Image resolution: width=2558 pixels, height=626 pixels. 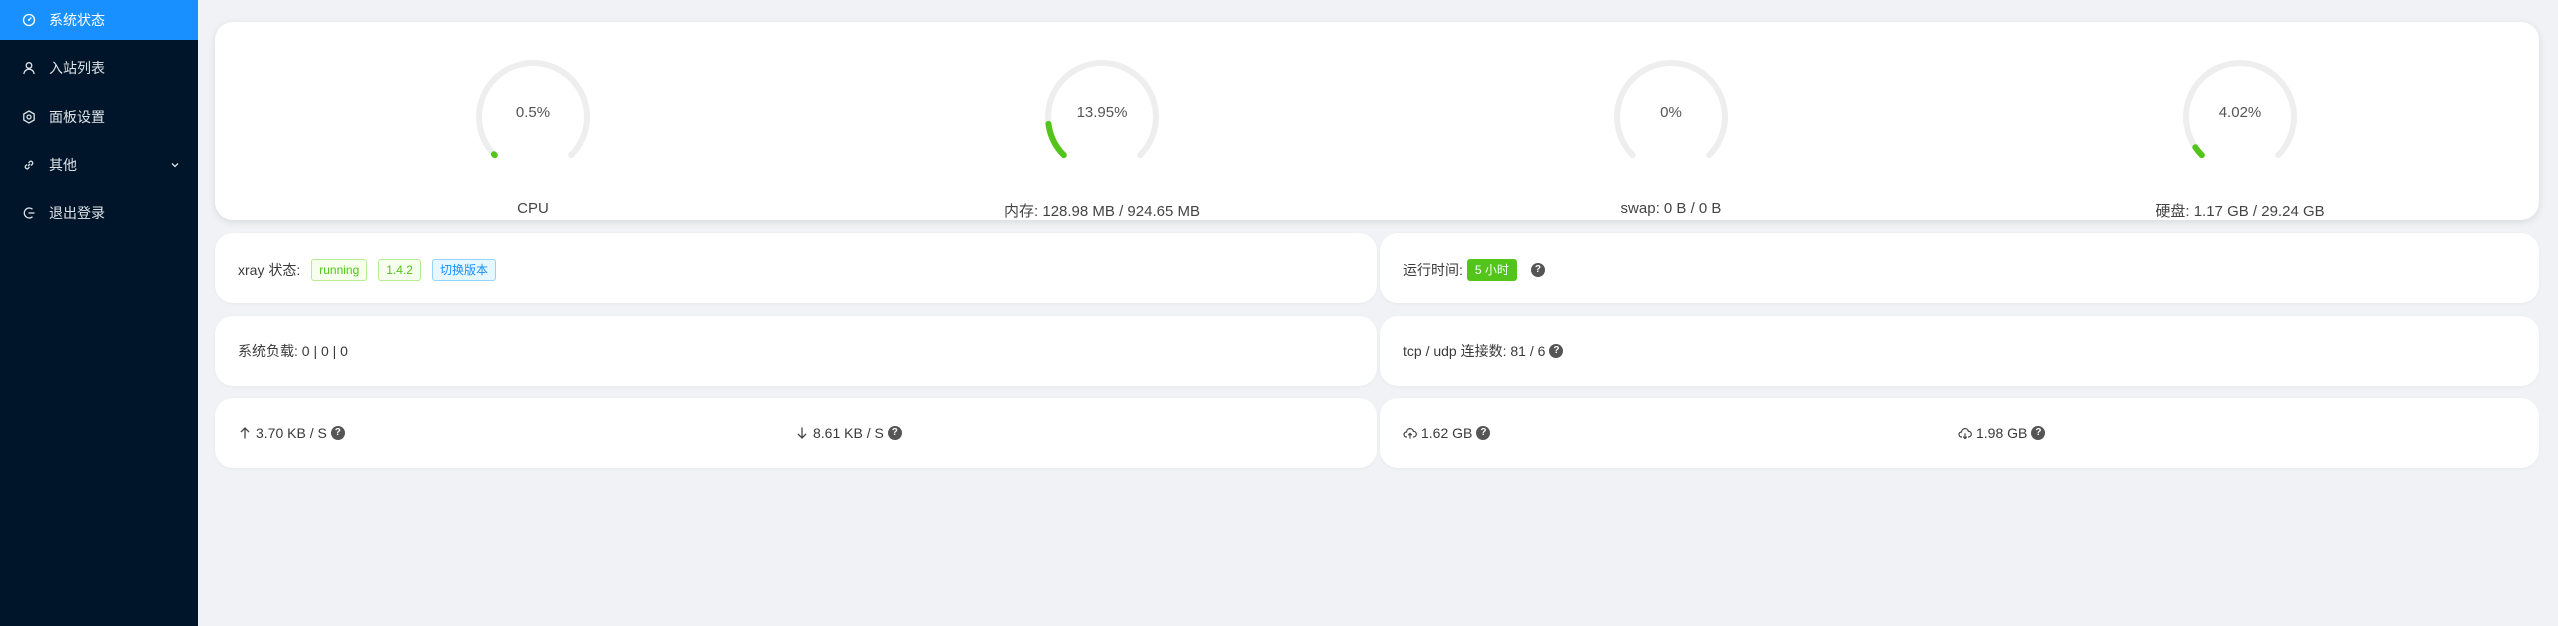 What do you see at coordinates (2240, 112) in the screenshot?
I see `disk-gauge-value: 4.02%` at bounding box center [2240, 112].